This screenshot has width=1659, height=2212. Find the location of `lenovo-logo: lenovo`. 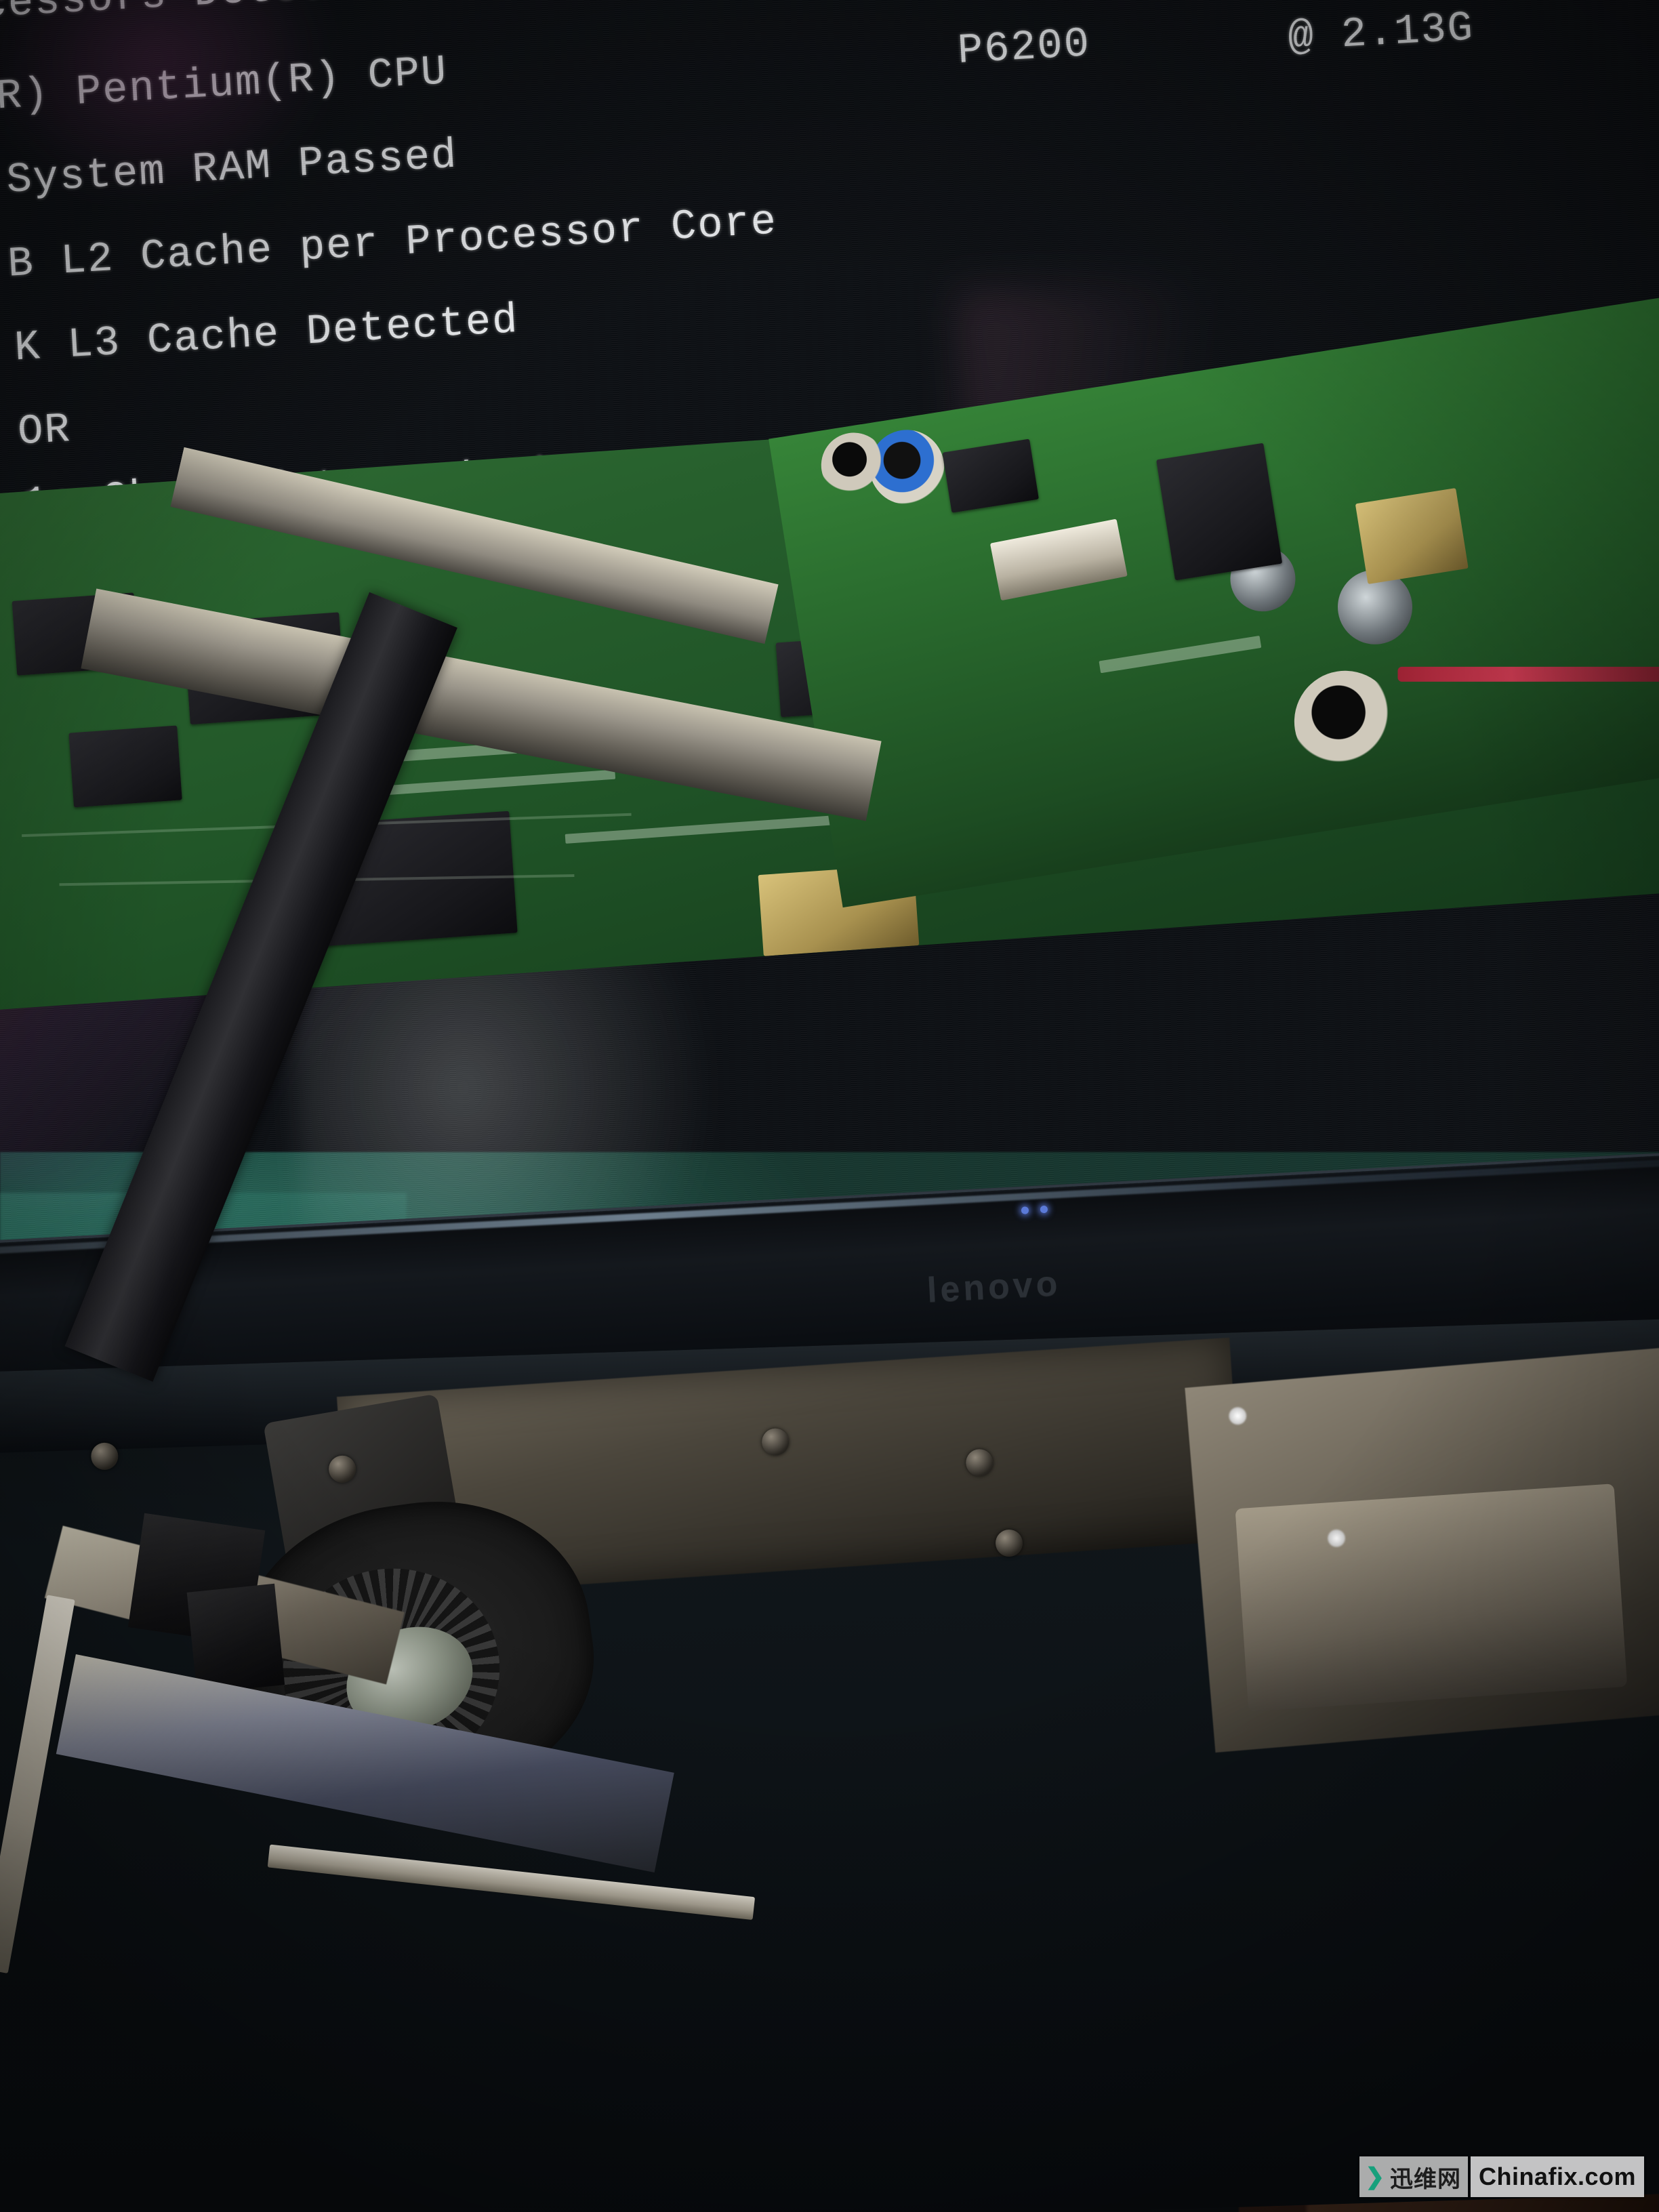

lenovo-logo: lenovo is located at coordinates (994, 1287).